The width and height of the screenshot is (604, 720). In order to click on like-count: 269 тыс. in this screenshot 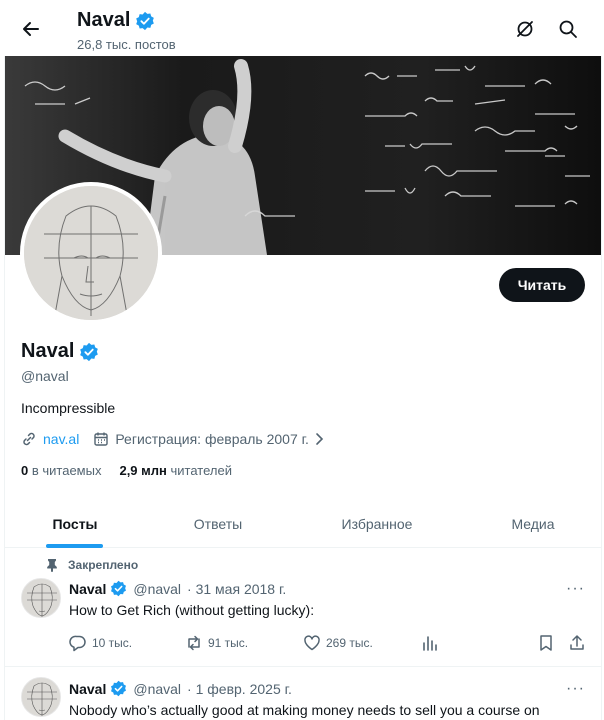, I will do `click(349, 643)`.